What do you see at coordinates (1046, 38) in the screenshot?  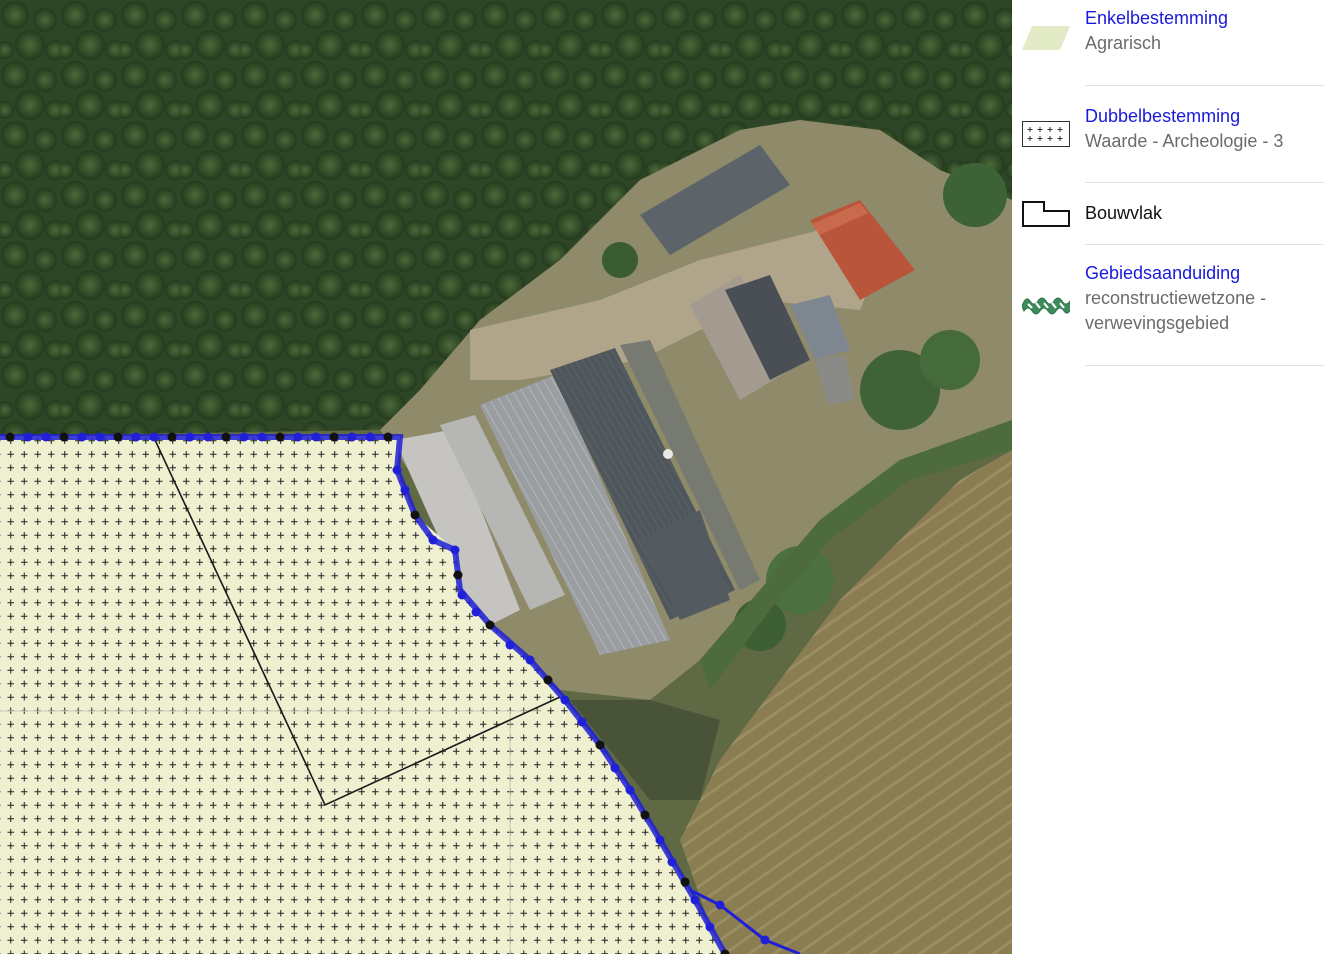 I see `agrarisch-swatch-icon` at bounding box center [1046, 38].